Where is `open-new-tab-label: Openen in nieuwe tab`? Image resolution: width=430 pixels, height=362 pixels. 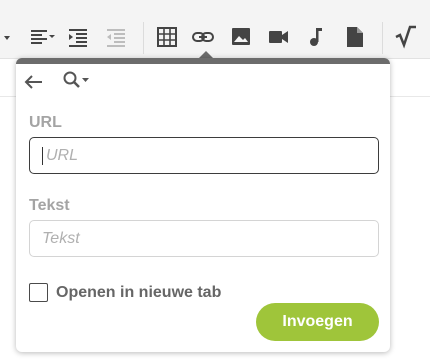
open-new-tab-label: Openen in nieuwe tab is located at coordinates (138, 293).